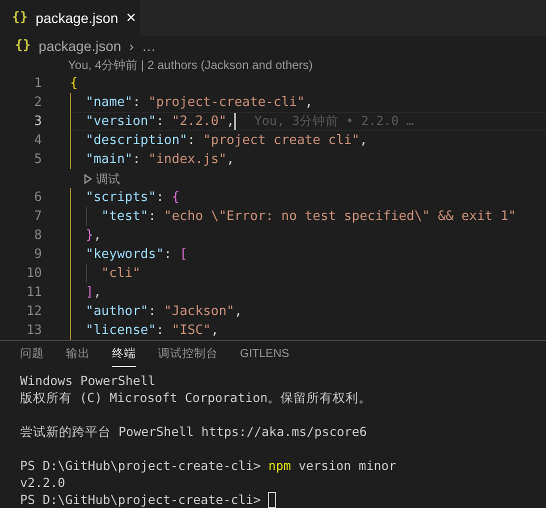 This screenshot has height=508, width=546. I want to click on json-string: "ISC", so click(191, 331).